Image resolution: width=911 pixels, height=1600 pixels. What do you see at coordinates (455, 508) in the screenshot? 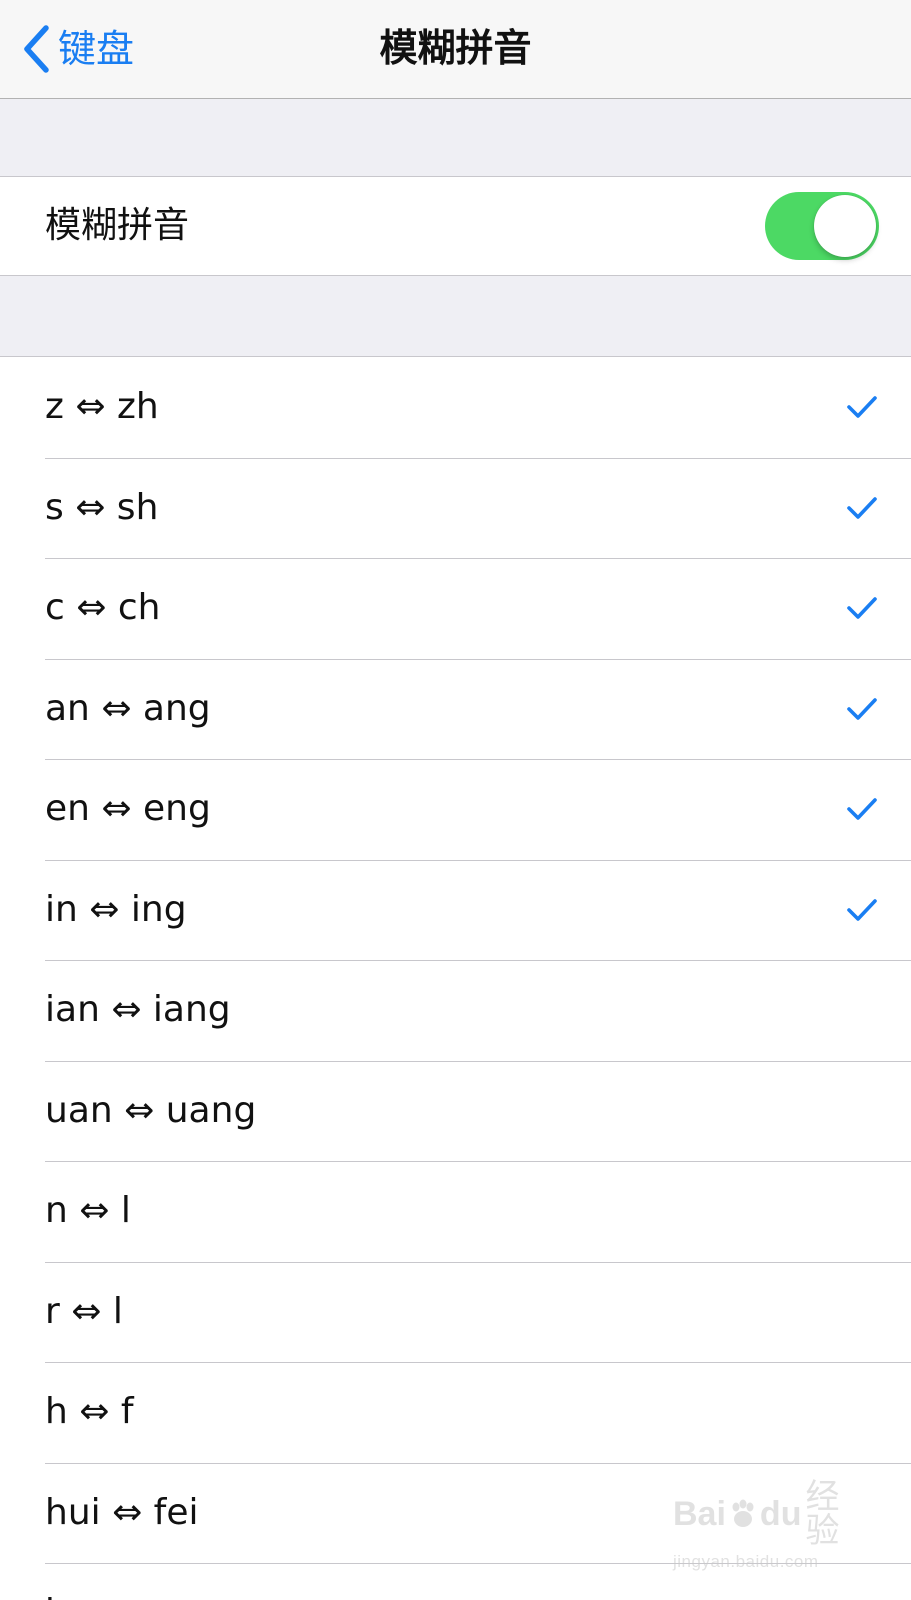
I see `fuzzy-option-row: s ⇔ sh` at bounding box center [455, 508].